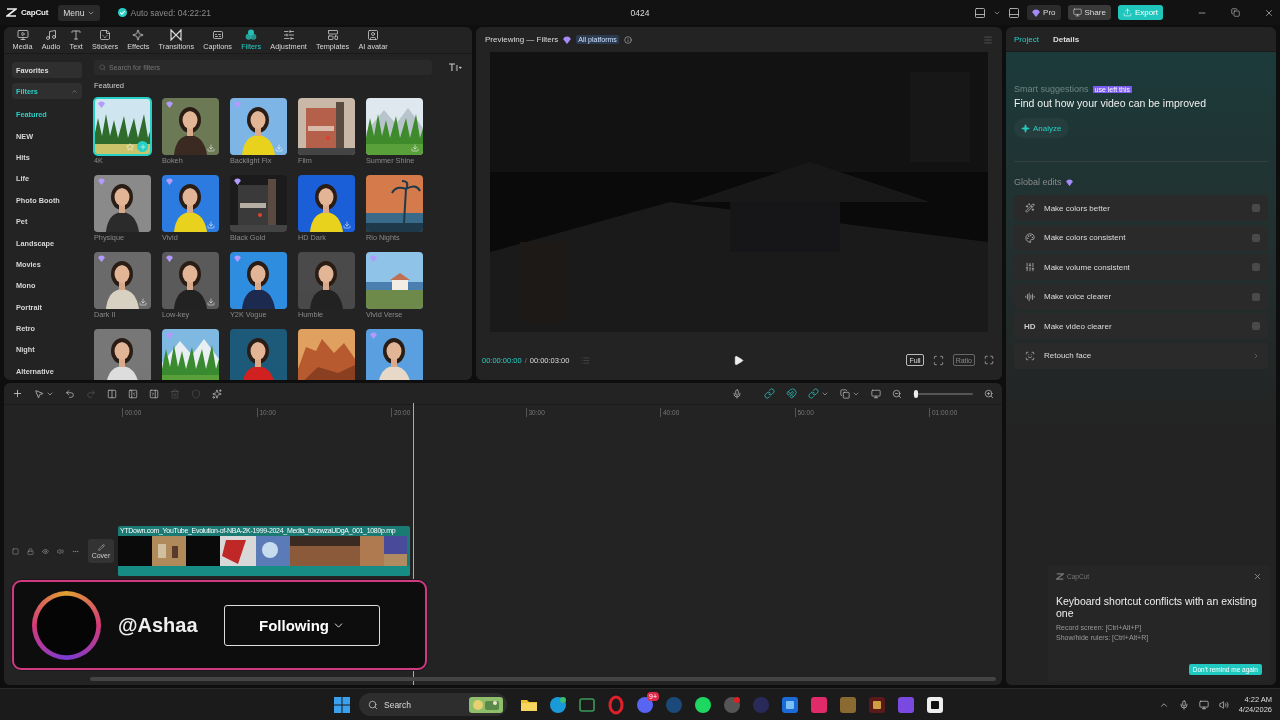 The height and width of the screenshot is (720, 1280). I want to click on undo-icon, so click(70, 393).